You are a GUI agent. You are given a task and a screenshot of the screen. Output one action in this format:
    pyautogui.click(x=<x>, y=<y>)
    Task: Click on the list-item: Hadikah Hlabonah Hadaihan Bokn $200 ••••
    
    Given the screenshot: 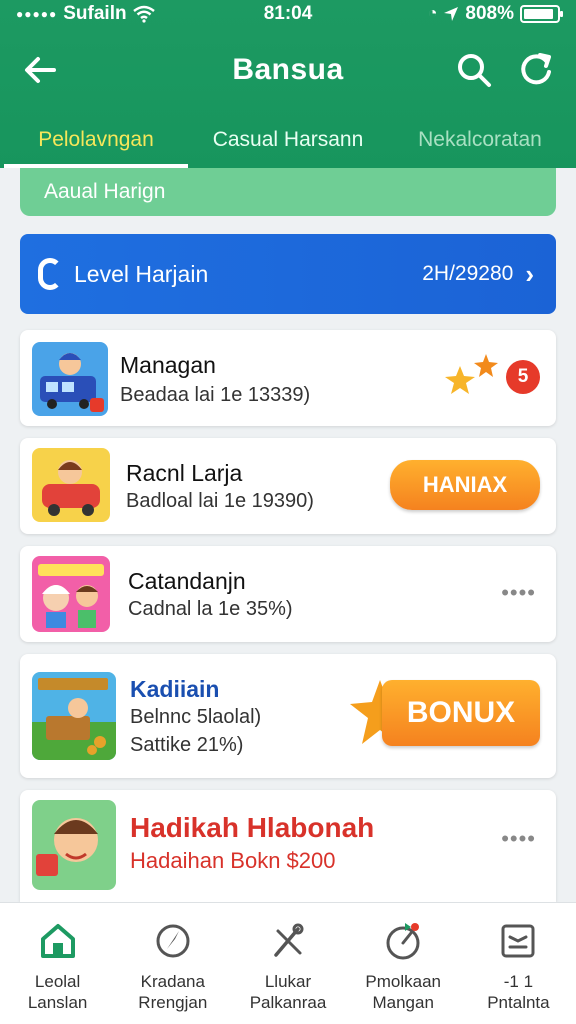 What is the action you would take?
    pyautogui.click(x=288, y=846)
    